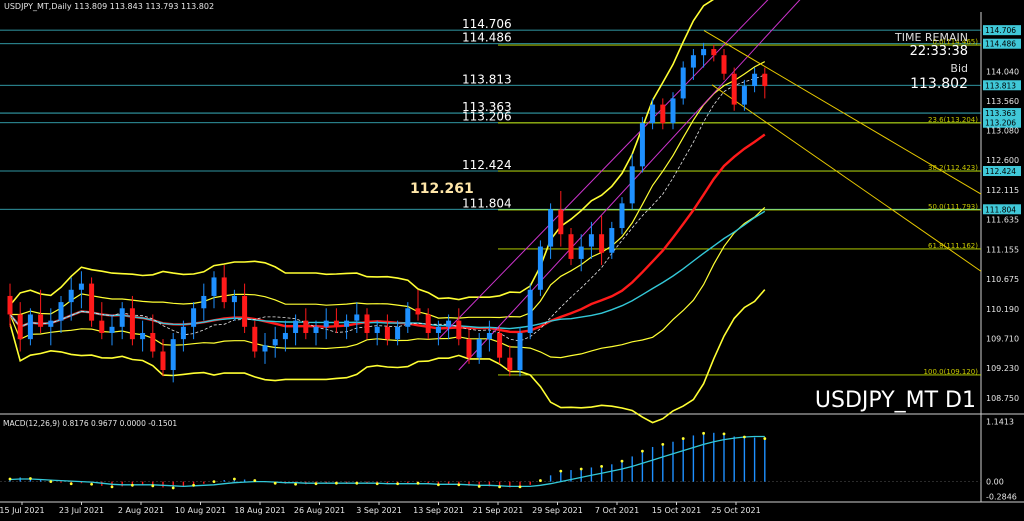 The height and width of the screenshot is (521, 1024). I want to click on price-axis-label: 112.600, so click(1002, 160).